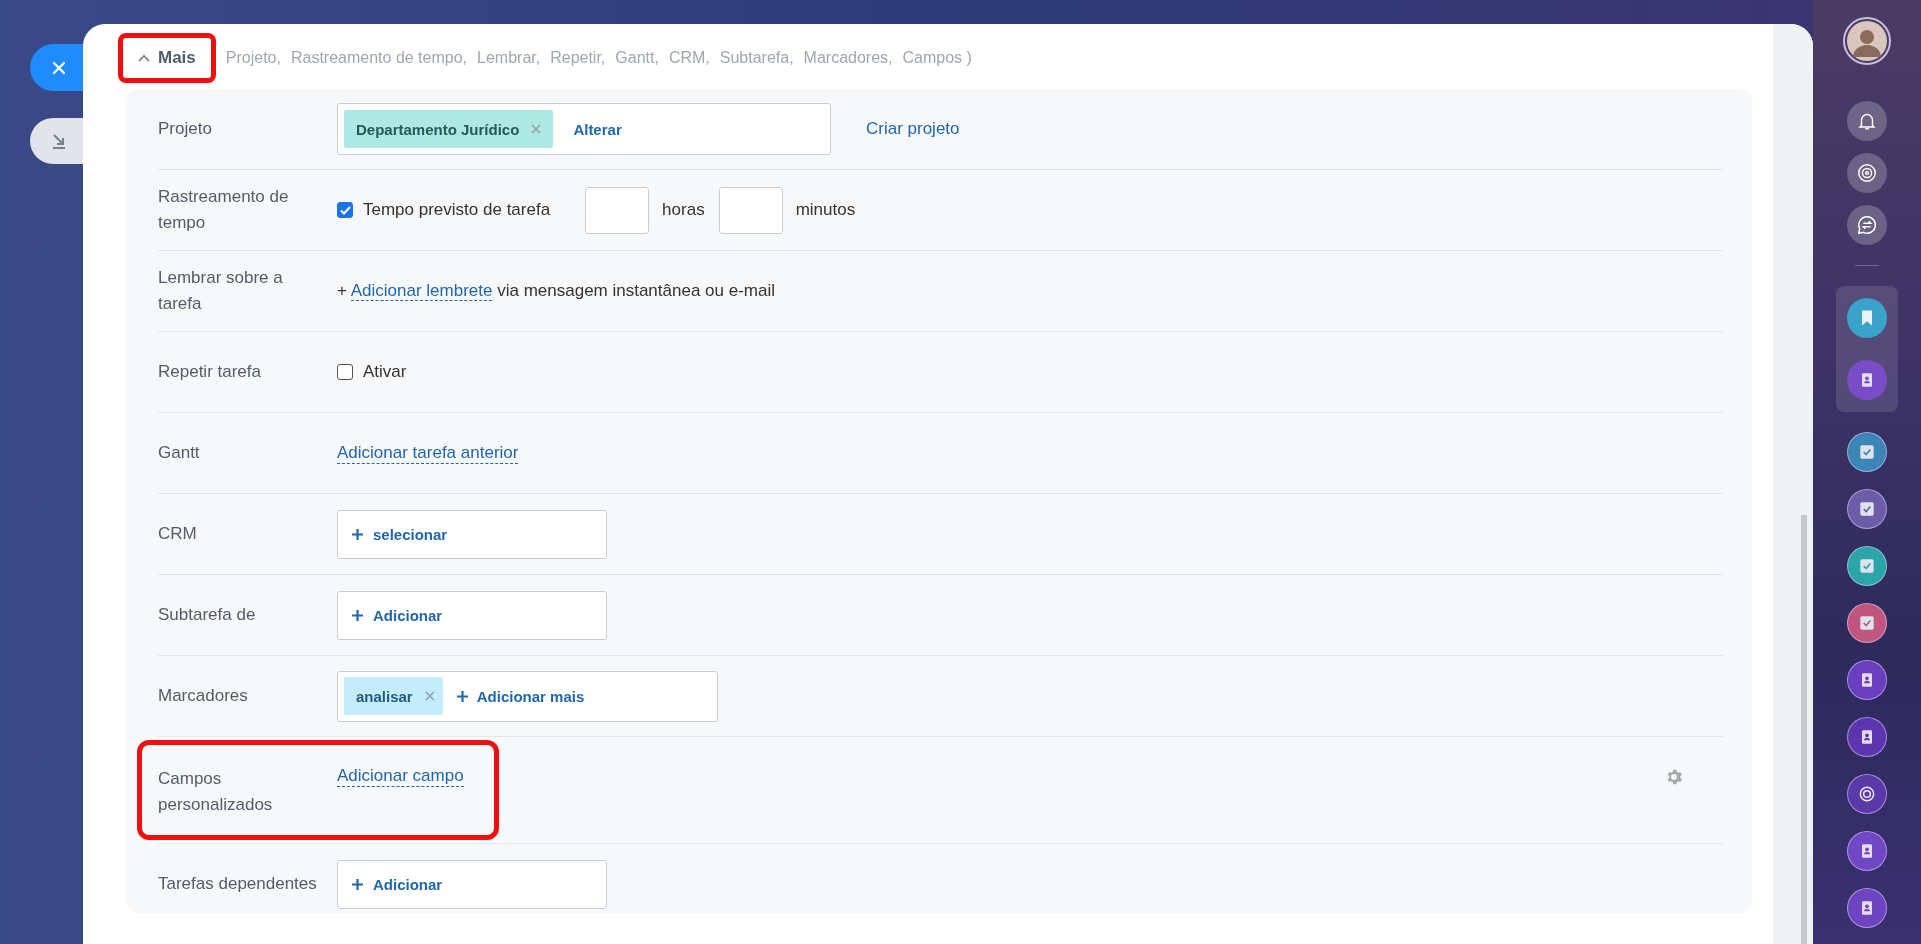 The width and height of the screenshot is (1921, 944). Describe the element at coordinates (393, 696) in the screenshot. I see `tag: analisar` at that location.